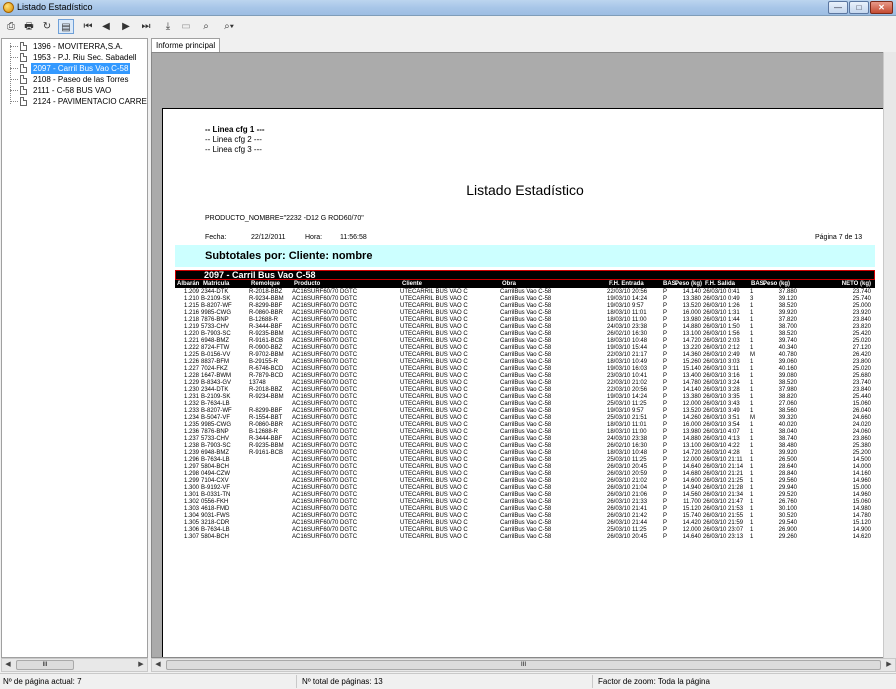  I want to click on table-cell: 29.260, so click(787, 537).